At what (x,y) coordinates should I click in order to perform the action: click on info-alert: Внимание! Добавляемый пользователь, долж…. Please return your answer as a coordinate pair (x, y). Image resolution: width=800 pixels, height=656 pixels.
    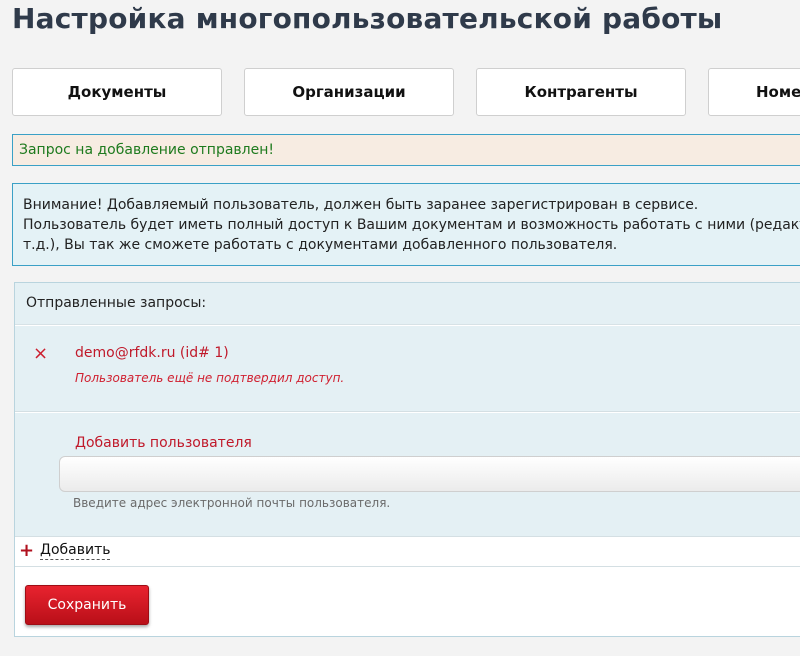
    Looking at the image, I should click on (406, 224).